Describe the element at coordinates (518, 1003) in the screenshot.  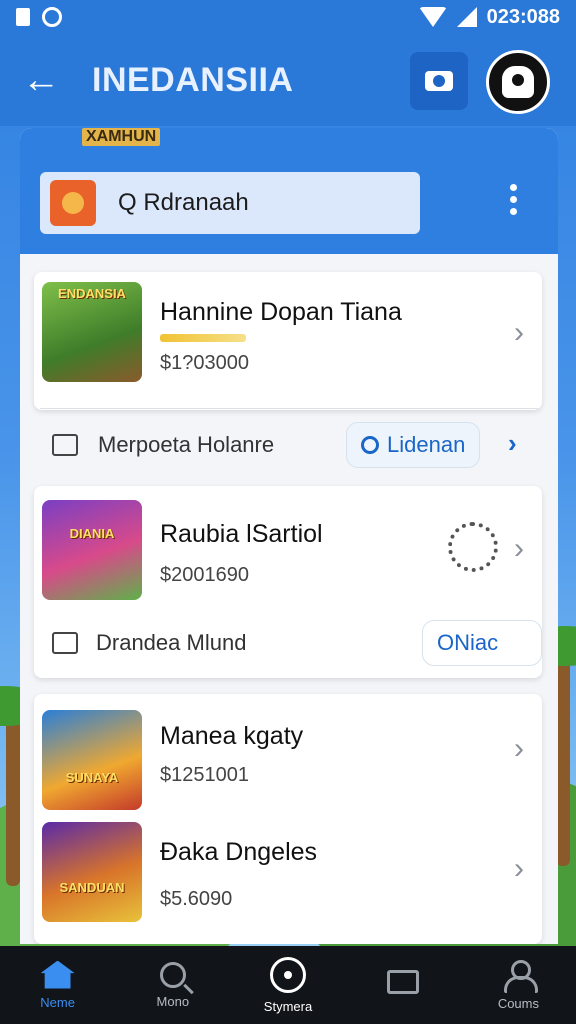
I see `nav-label: Coums` at that location.